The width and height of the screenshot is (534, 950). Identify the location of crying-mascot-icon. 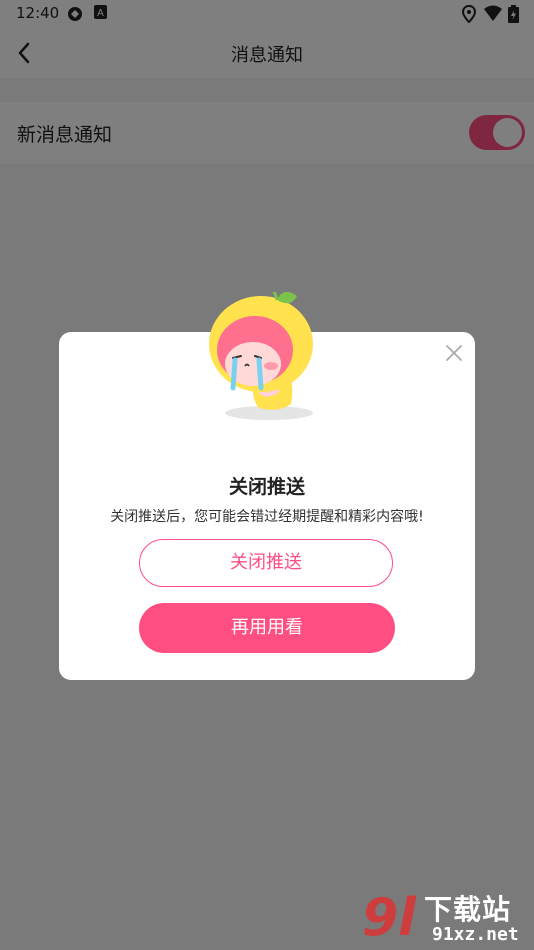
(261, 356).